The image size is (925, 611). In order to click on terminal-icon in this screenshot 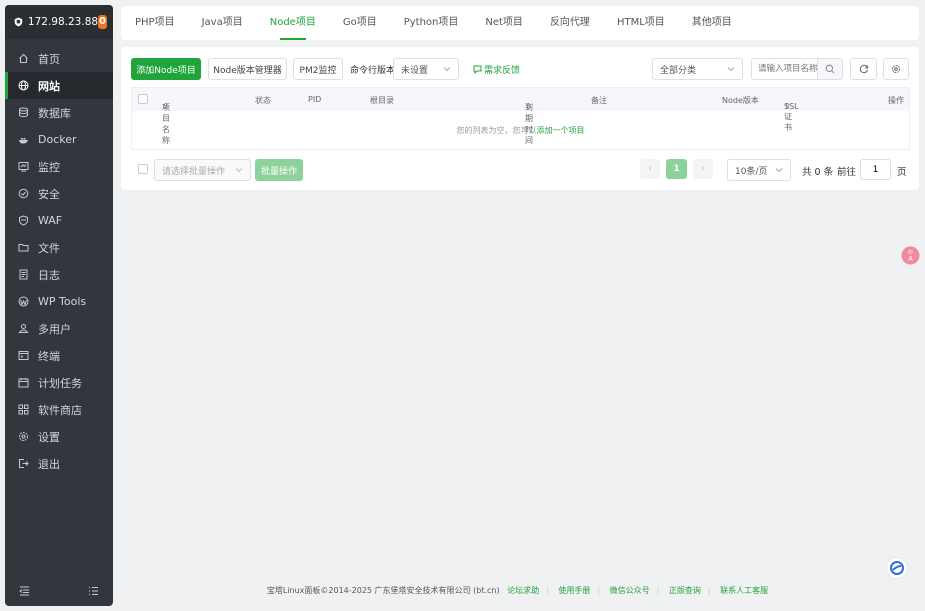, I will do `click(23, 355)`.